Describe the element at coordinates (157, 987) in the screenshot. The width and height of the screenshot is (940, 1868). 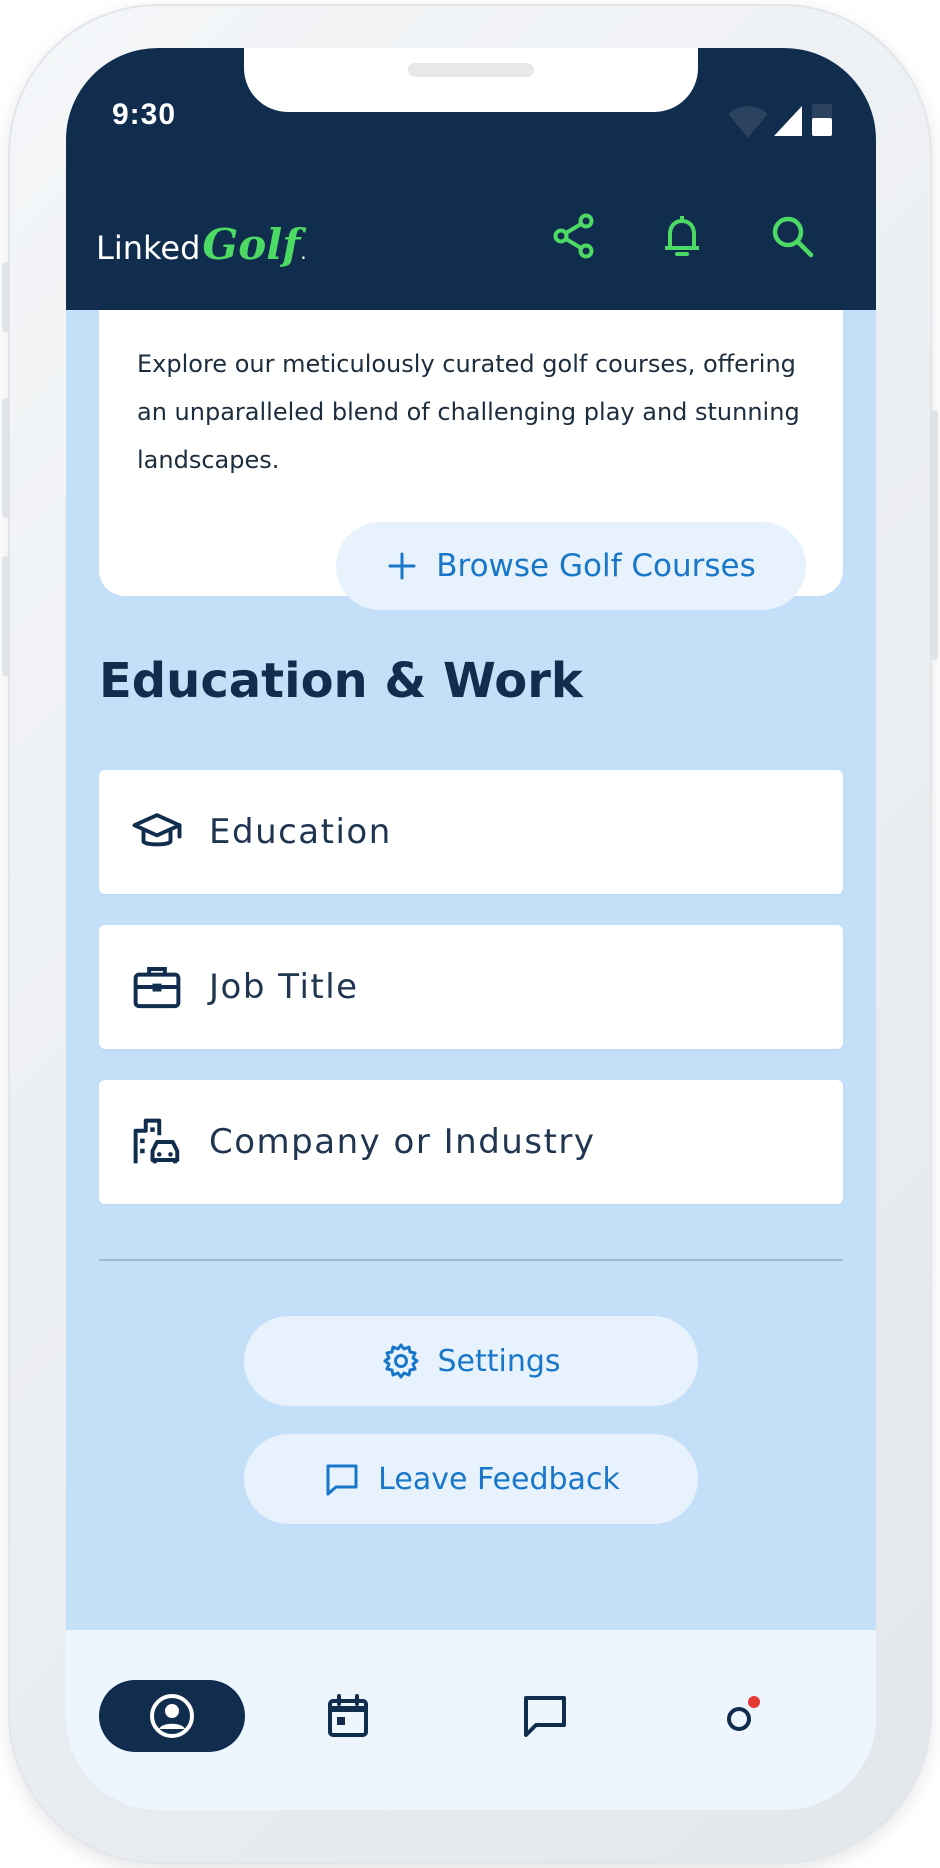
I see `briefcase-icon` at that location.